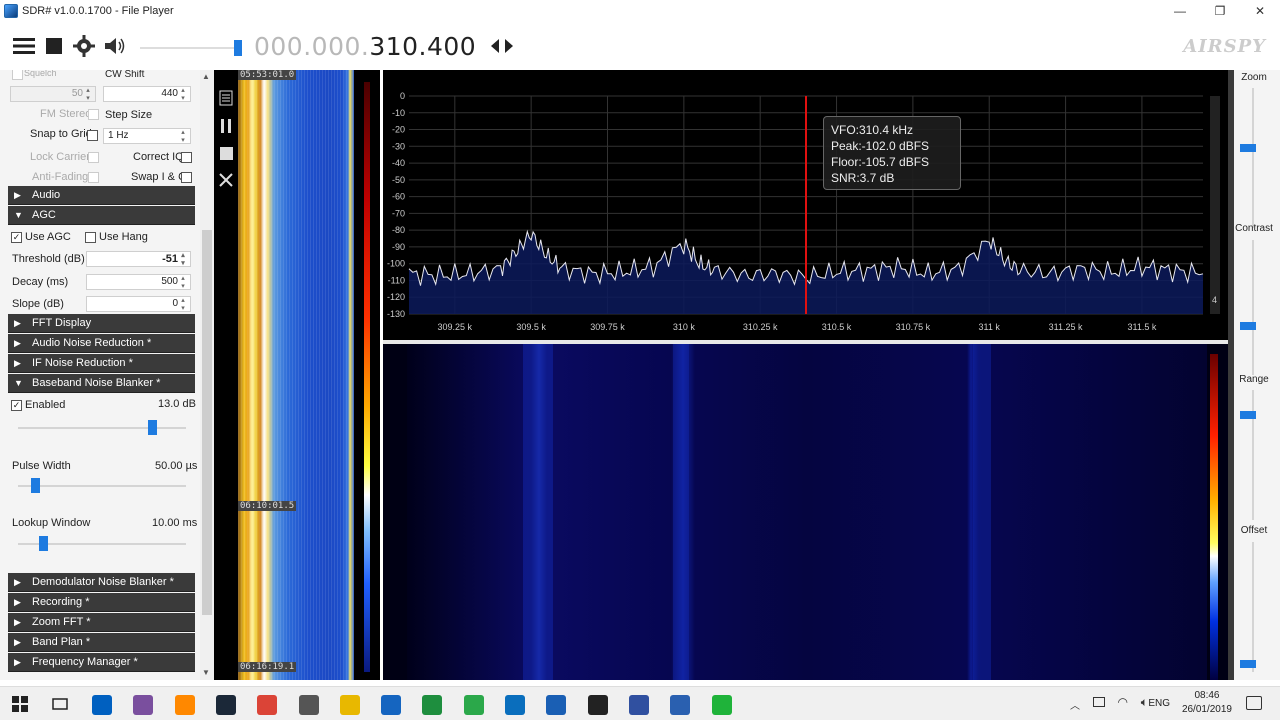 The image size is (1280, 720). What do you see at coordinates (190, 48) in the screenshot?
I see `volume-slider-track` at bounding box center [190, 48].